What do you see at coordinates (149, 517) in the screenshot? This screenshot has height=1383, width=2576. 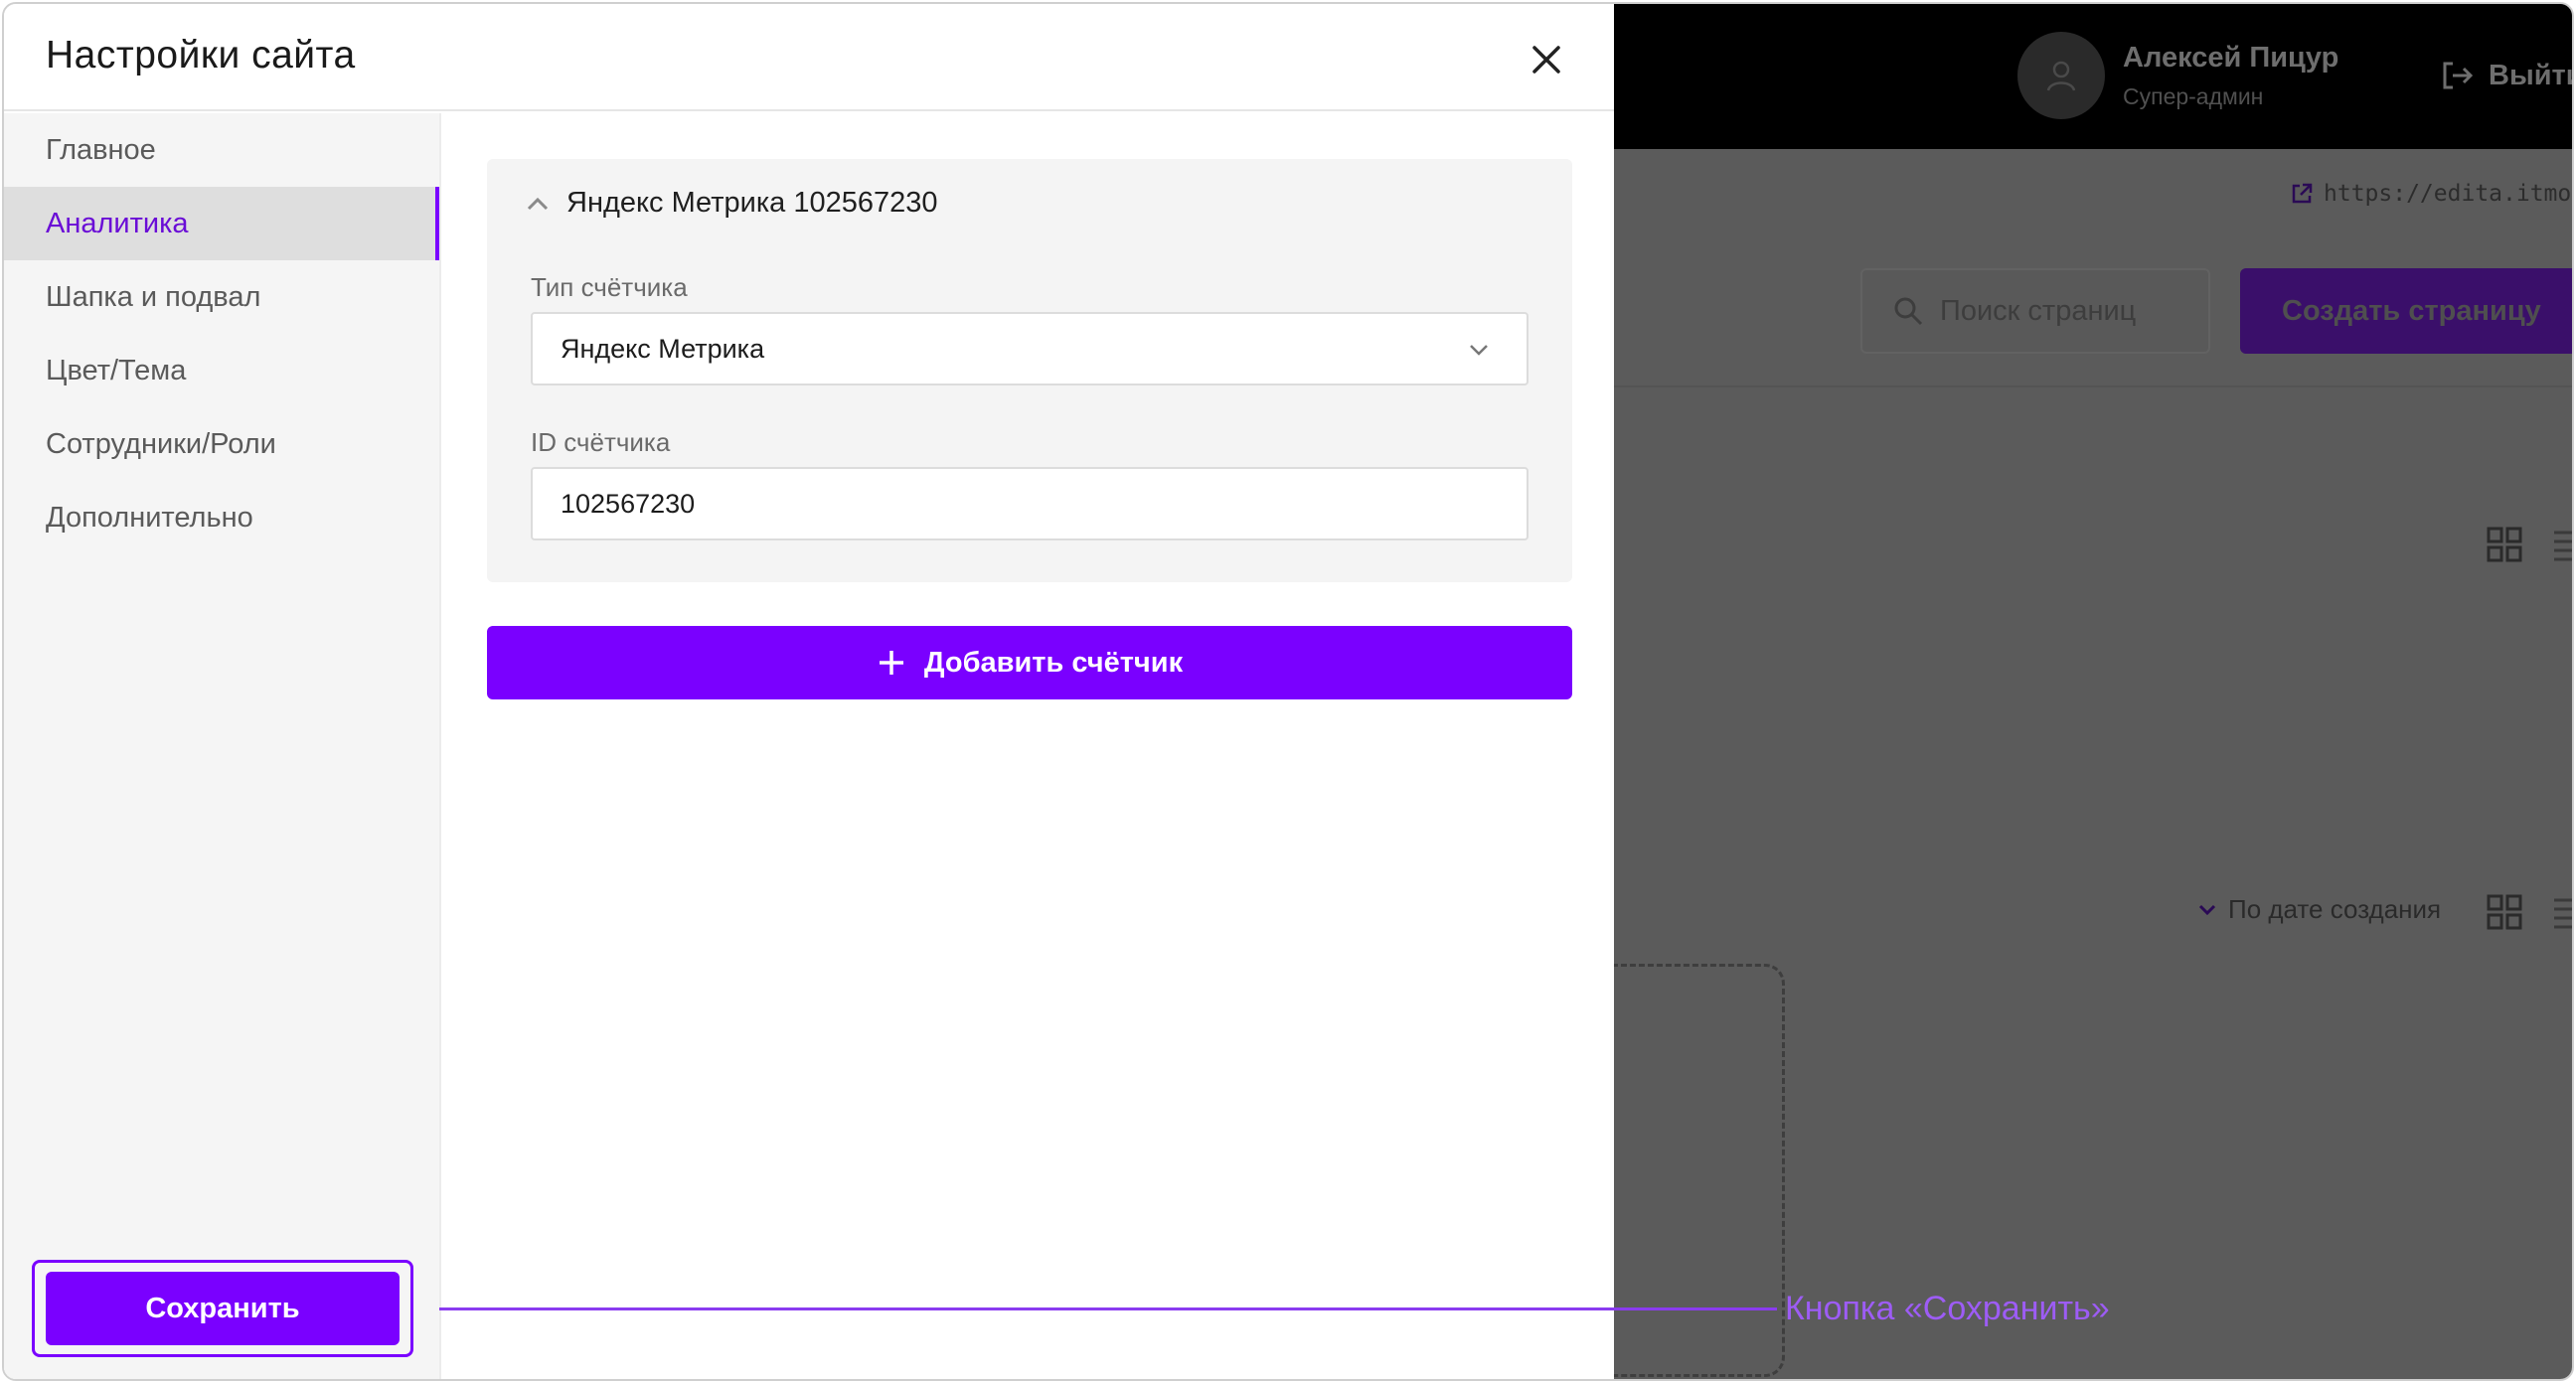 I see `sidebar-item-label: Дополнительно` at bounding box center [149, 517].